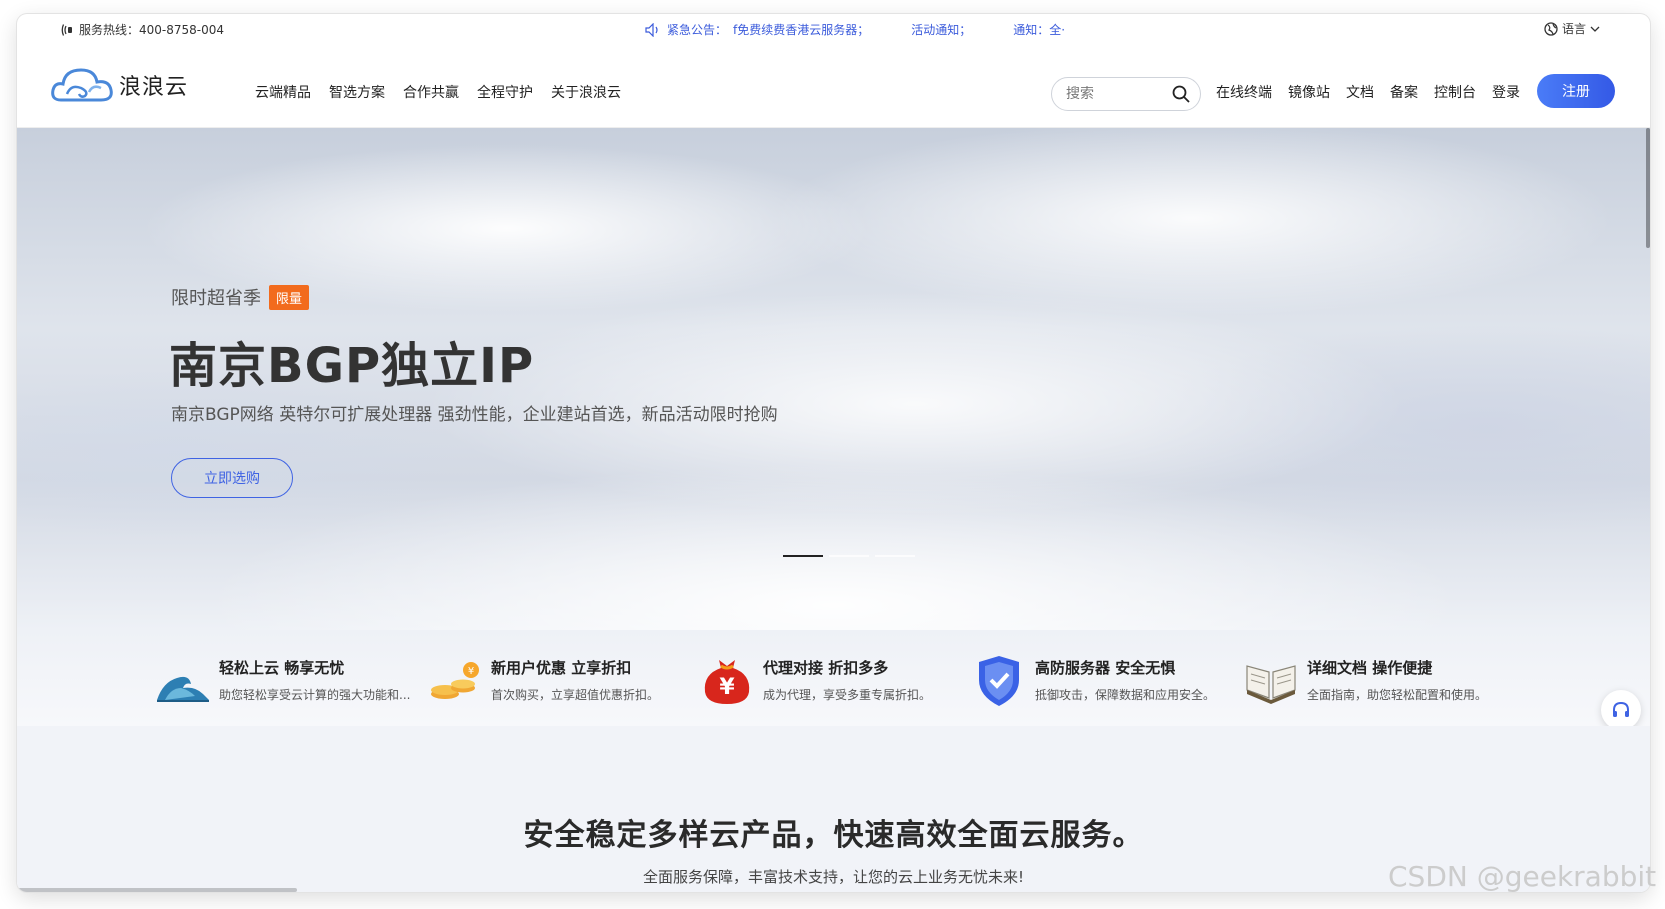 This screenshot has width=1665, height=909. What do you see at coordinates (431, 92) in the screenshot?
I see `nav-item-partners: 合作共赢` at bounding box center [431, 92].